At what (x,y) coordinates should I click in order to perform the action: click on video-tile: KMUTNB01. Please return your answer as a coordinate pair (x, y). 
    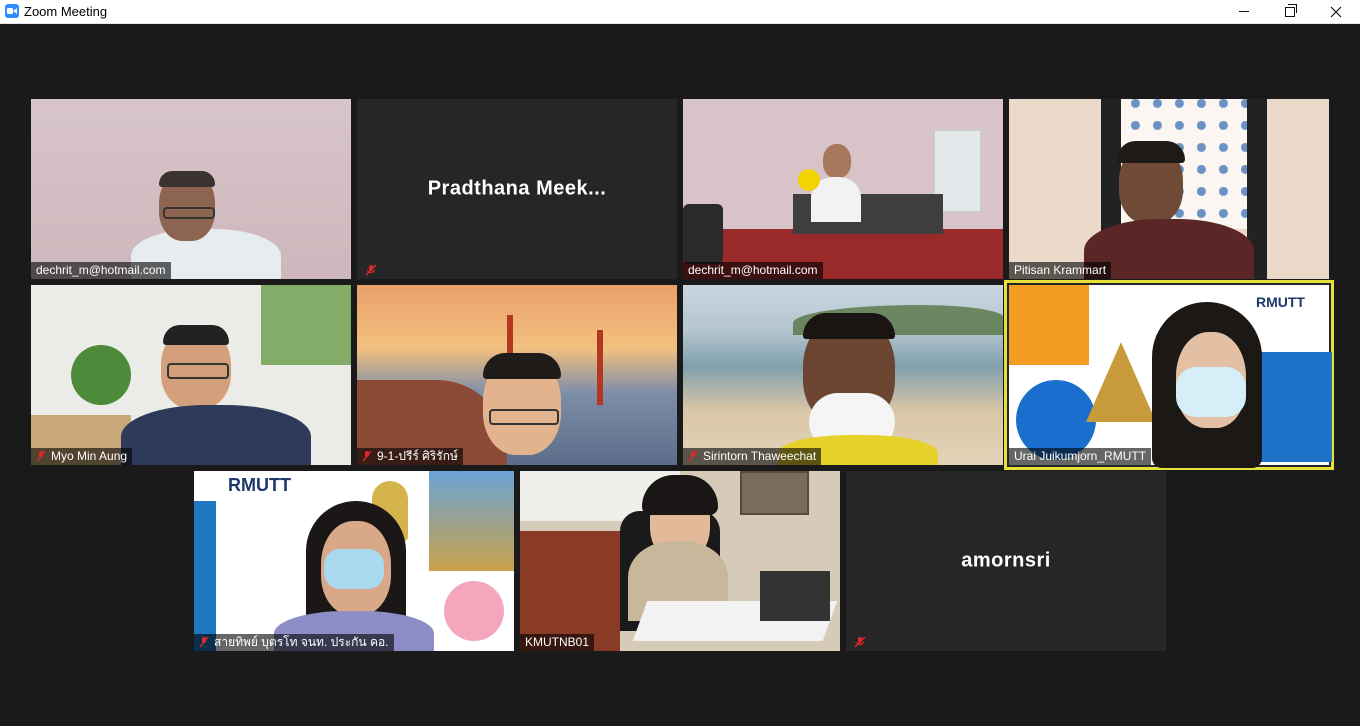
    Looking at the image, I should click on (680, 561).